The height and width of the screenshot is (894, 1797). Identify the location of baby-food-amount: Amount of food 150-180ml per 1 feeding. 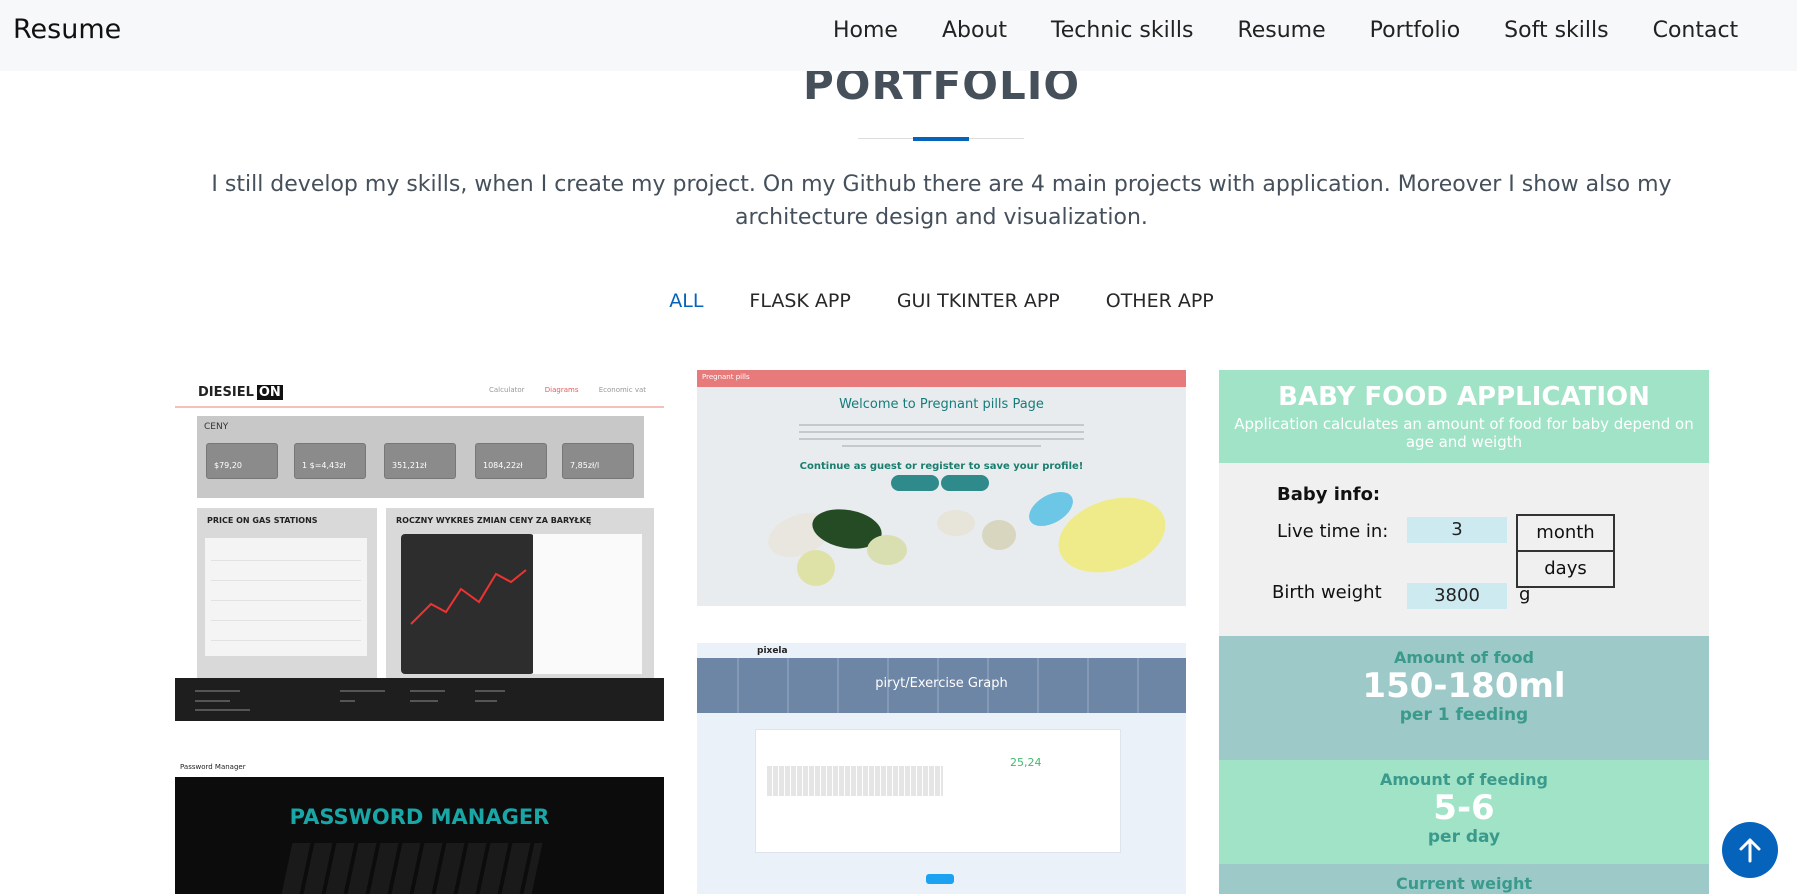
(1464, 698).